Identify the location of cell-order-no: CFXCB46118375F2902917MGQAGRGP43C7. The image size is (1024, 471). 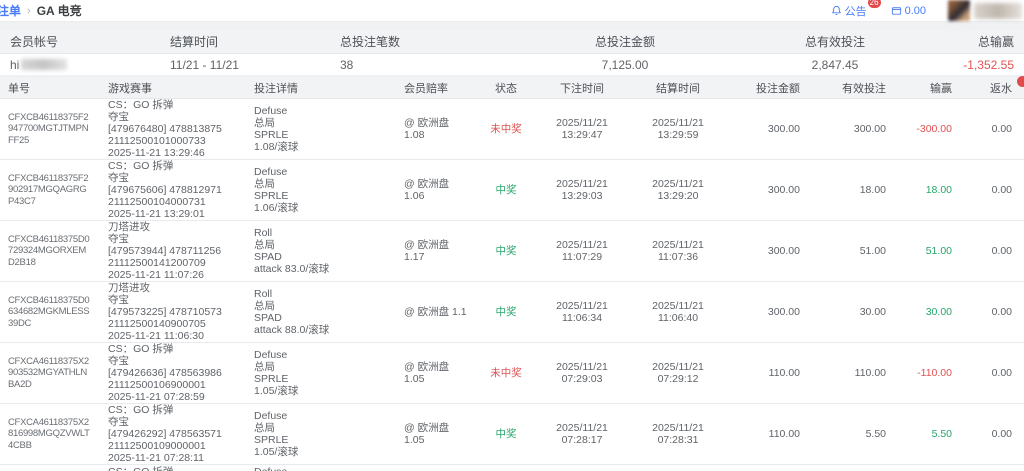
(48, 189).